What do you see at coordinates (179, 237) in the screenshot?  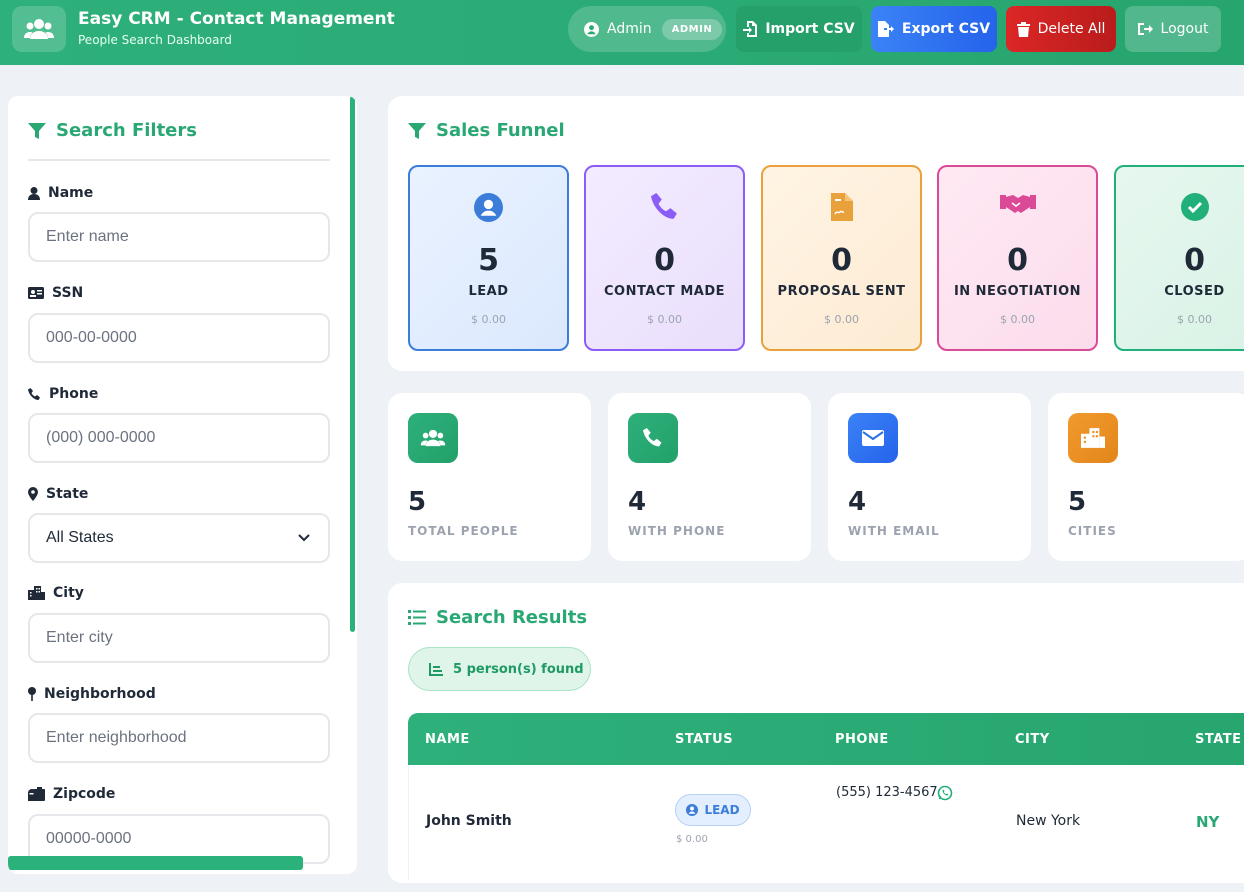 I see `name-input` at bounding box center [179, 237].